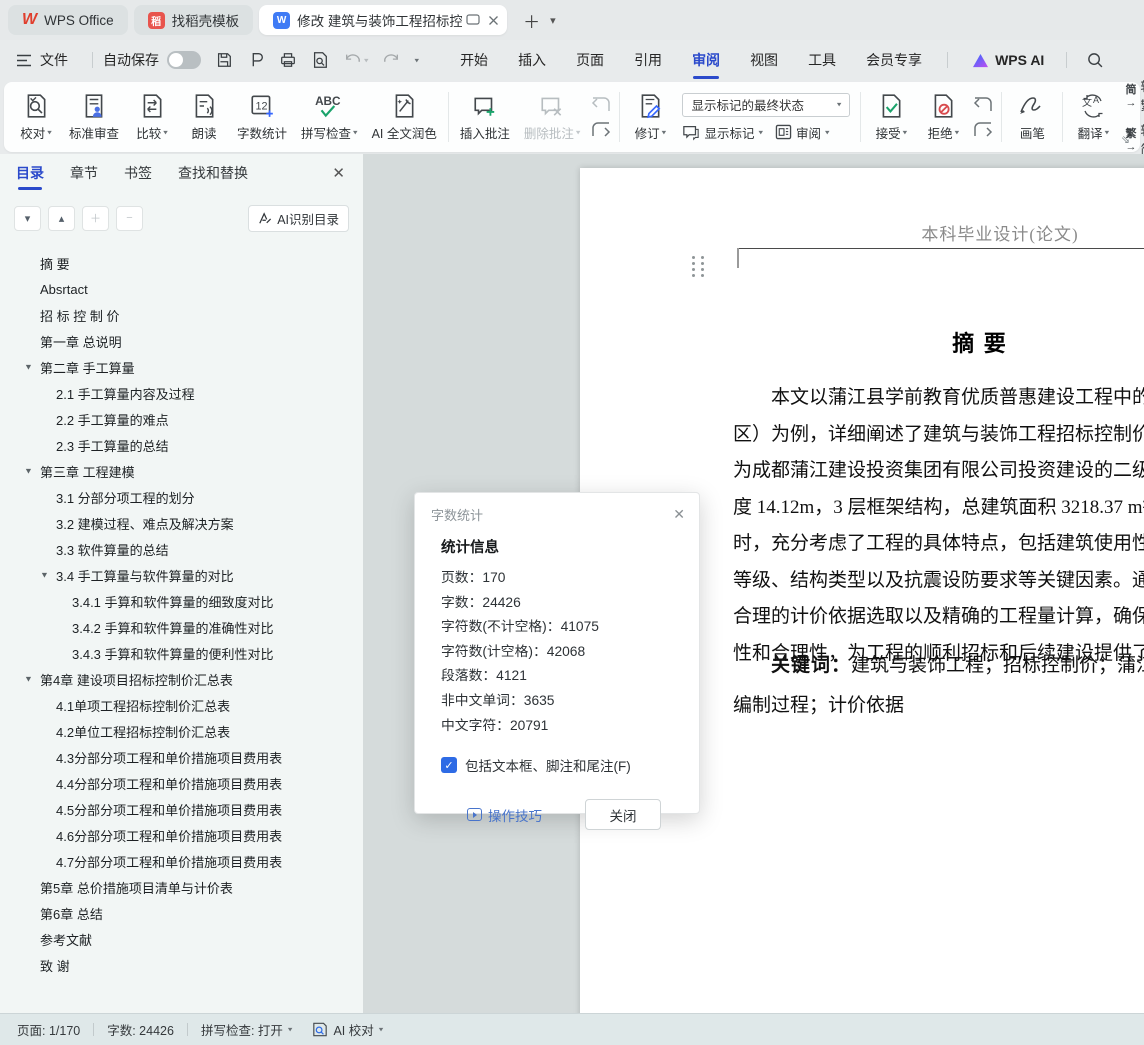 The height and width of the screenshot is (1045, 1144). I want to click on tab-list-caret-icon: ▾, so click(553, 20).